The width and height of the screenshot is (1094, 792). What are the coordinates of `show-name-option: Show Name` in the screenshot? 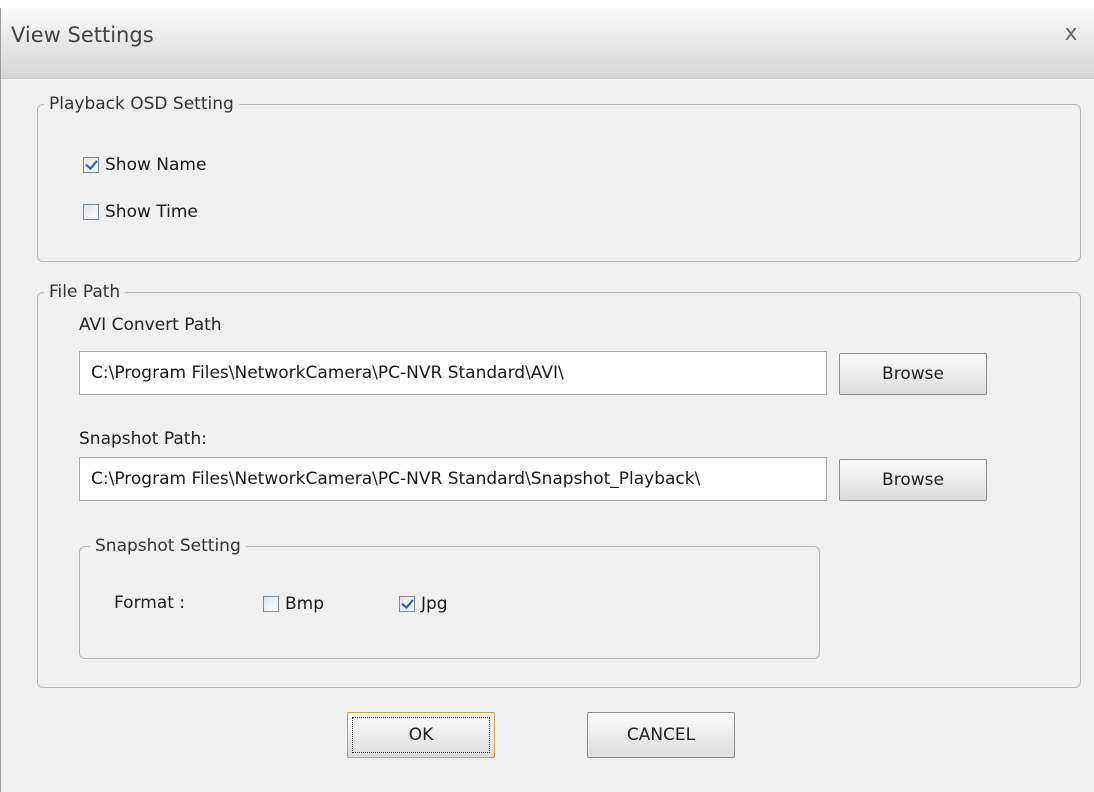 It's located at (144, 165).